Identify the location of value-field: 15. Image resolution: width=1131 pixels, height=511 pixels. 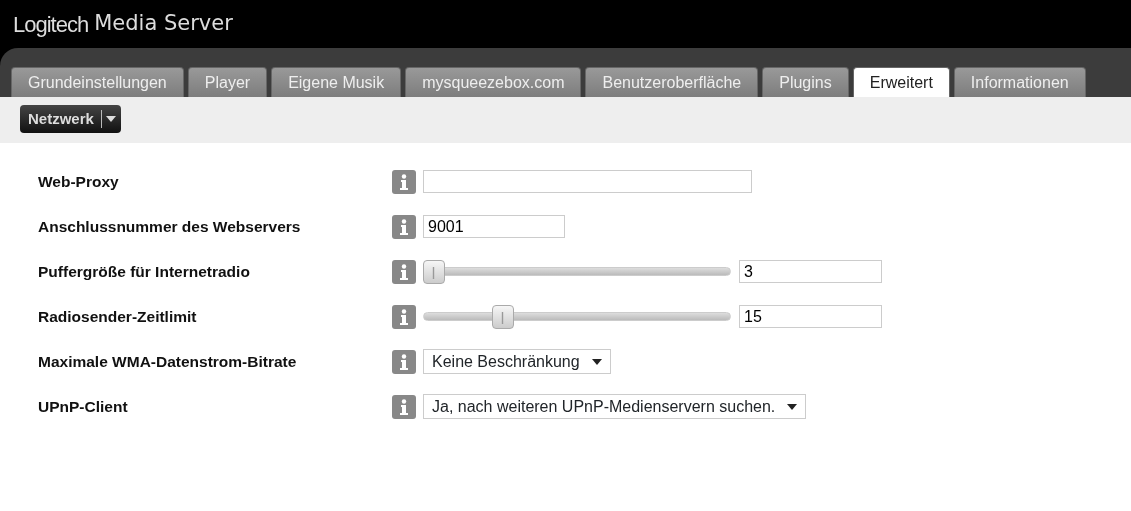
(810, 316).